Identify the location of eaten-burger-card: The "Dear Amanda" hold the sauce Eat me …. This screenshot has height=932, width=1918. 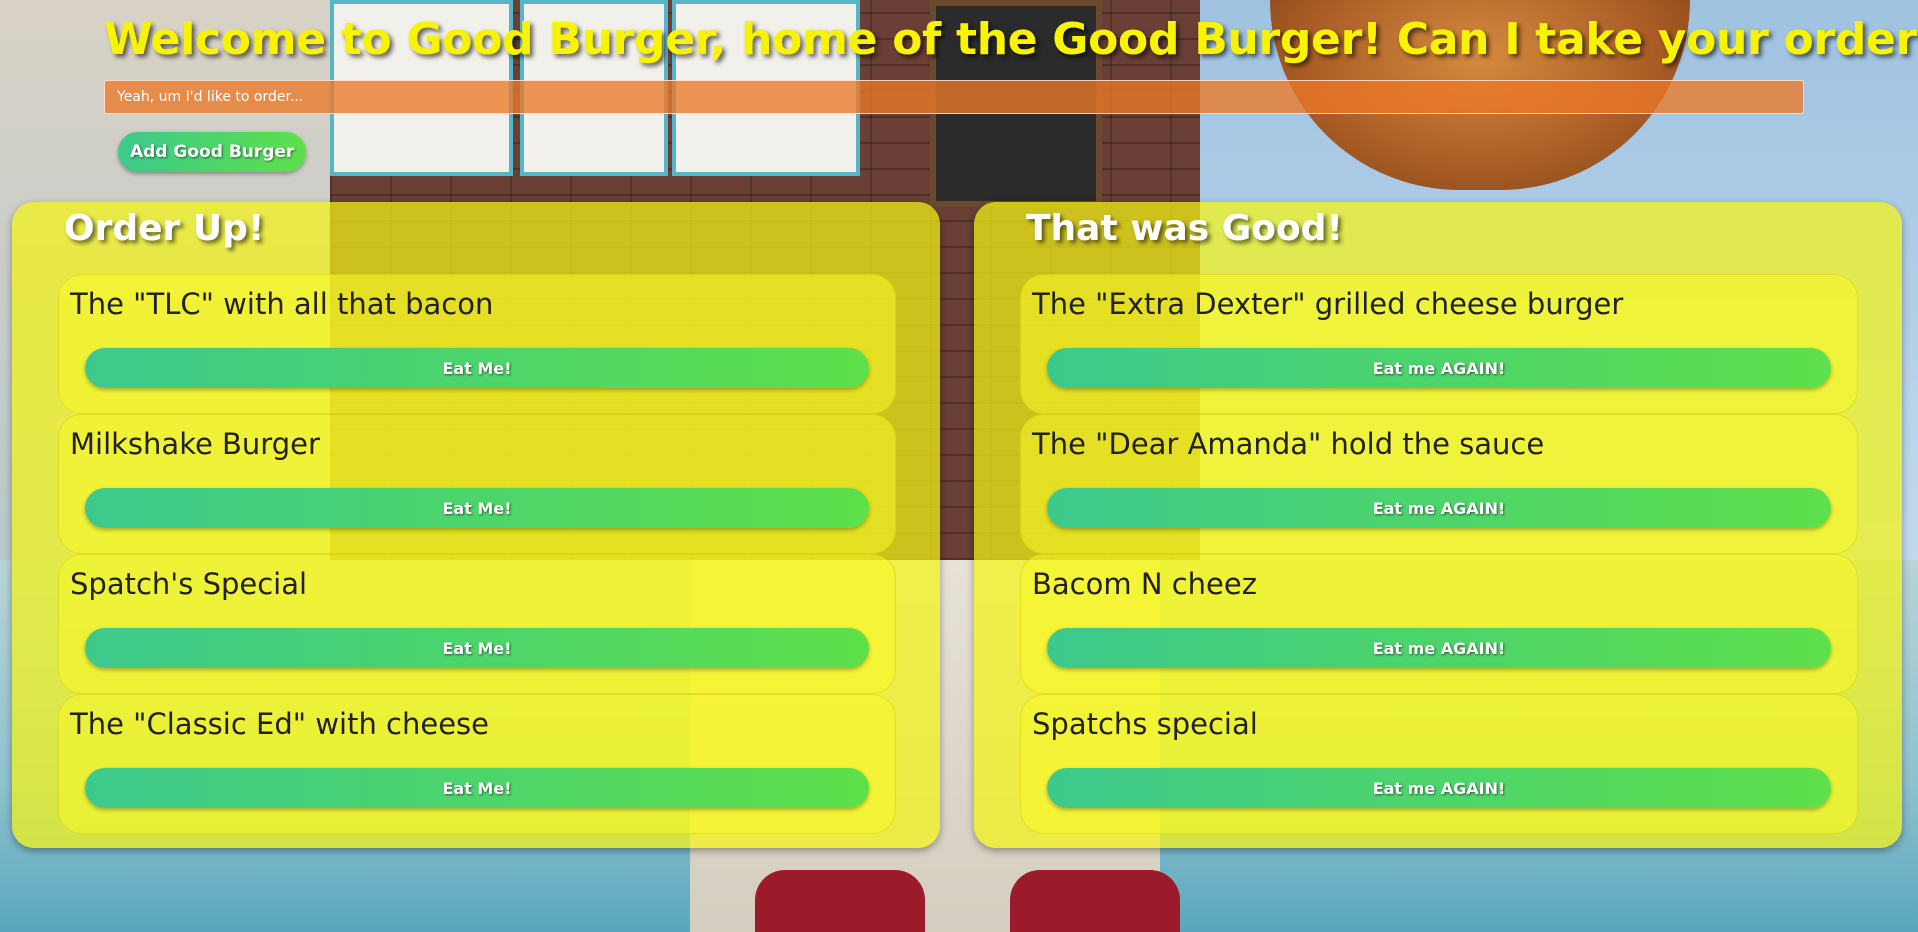
(1439, 484).